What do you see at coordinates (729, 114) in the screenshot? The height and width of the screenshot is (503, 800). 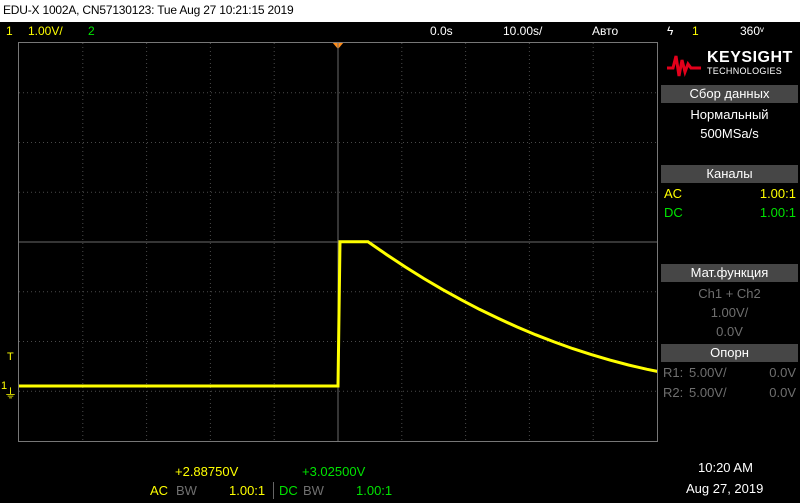 I see `acquisition-mode: Нормальный` at bounding box center [729, 114].